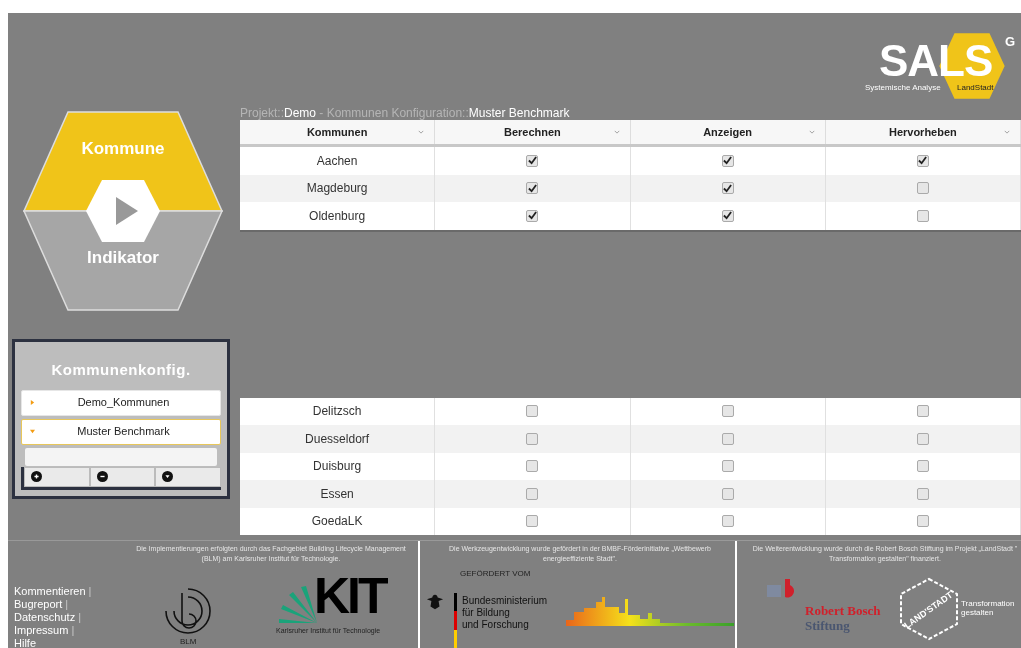 The image size is (1021, 648). What do you see at coordinates (533, 132) in the screenshot?
I see `column-header: Berechnen` at bounding box center [533, 132].